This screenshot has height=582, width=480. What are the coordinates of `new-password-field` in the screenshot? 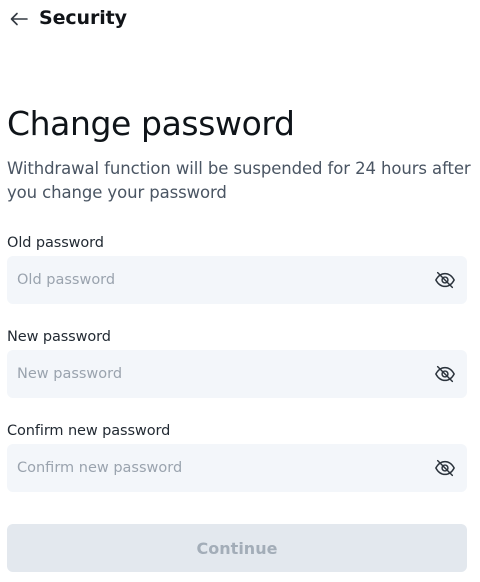 It's located at (237, 374).